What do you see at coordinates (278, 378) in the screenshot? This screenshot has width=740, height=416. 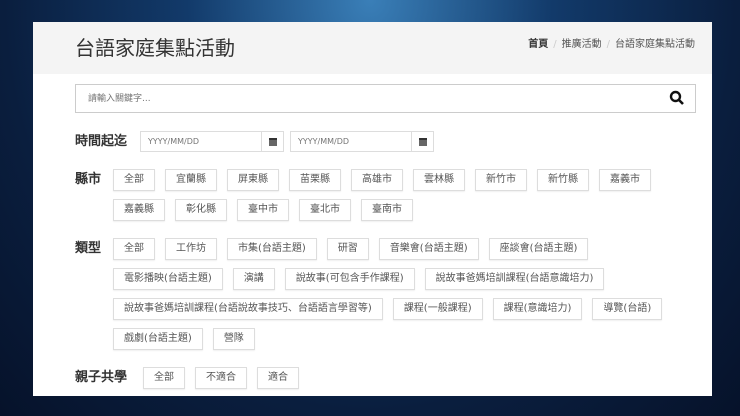 I see `family-option: 適合` at bounding box center [278, 378].